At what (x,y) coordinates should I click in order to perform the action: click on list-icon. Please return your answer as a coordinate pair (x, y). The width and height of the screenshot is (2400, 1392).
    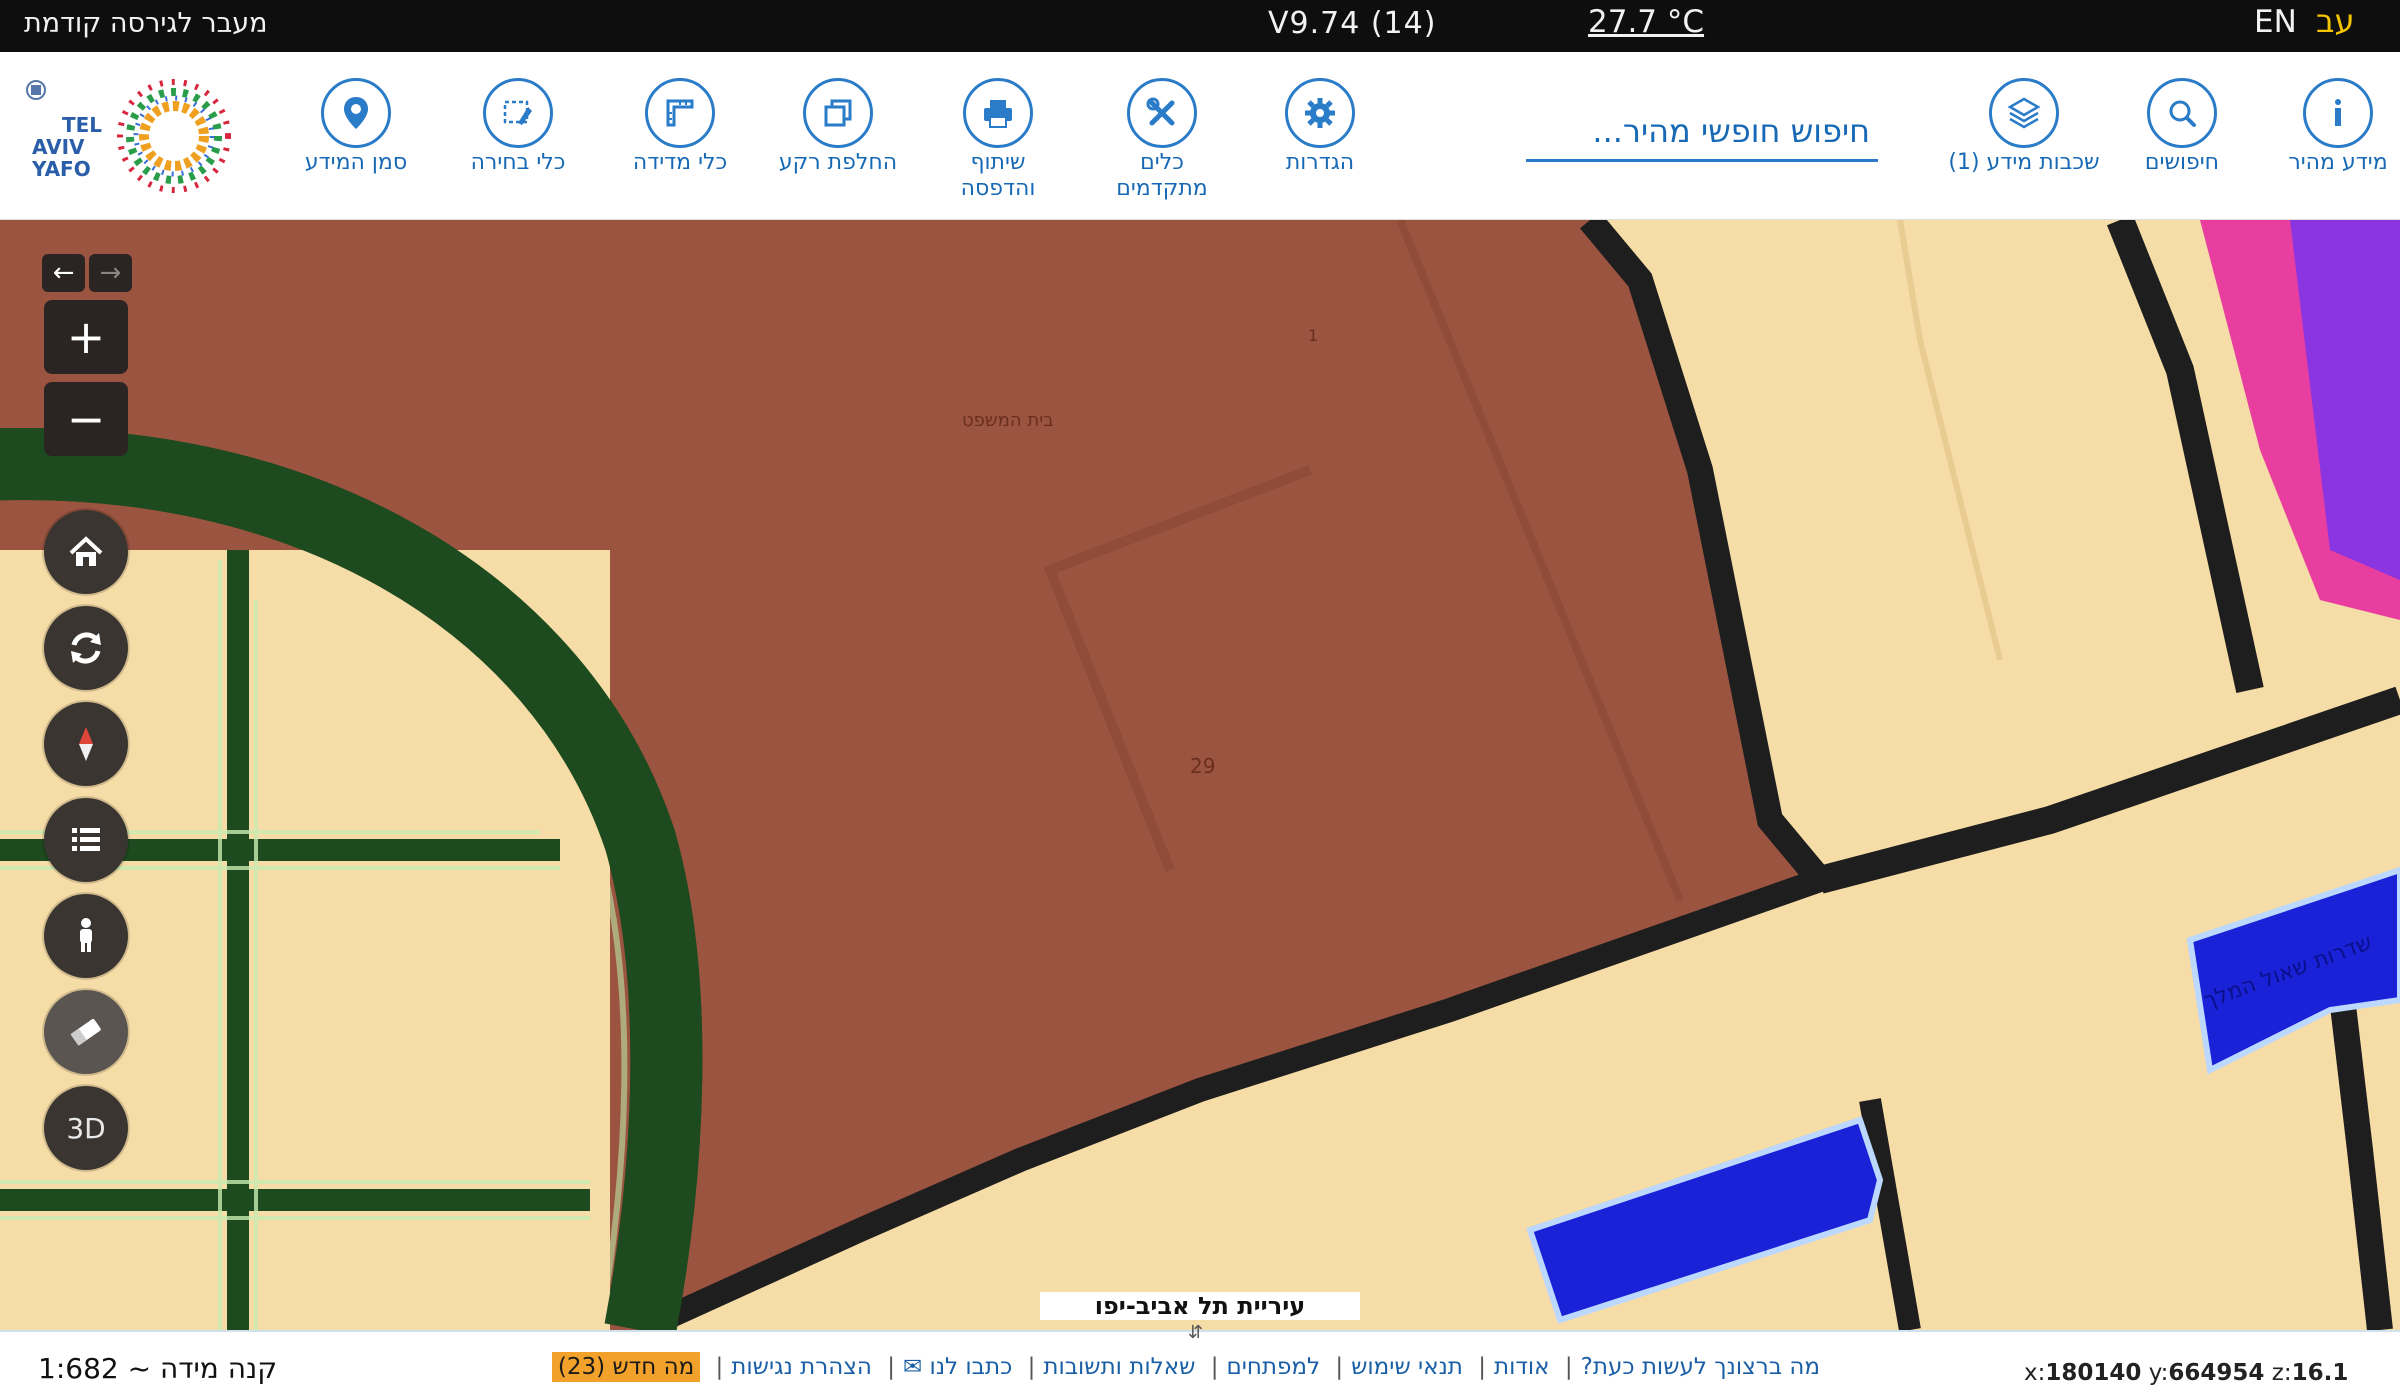
    Looking at the image, I should click on (86, 839).